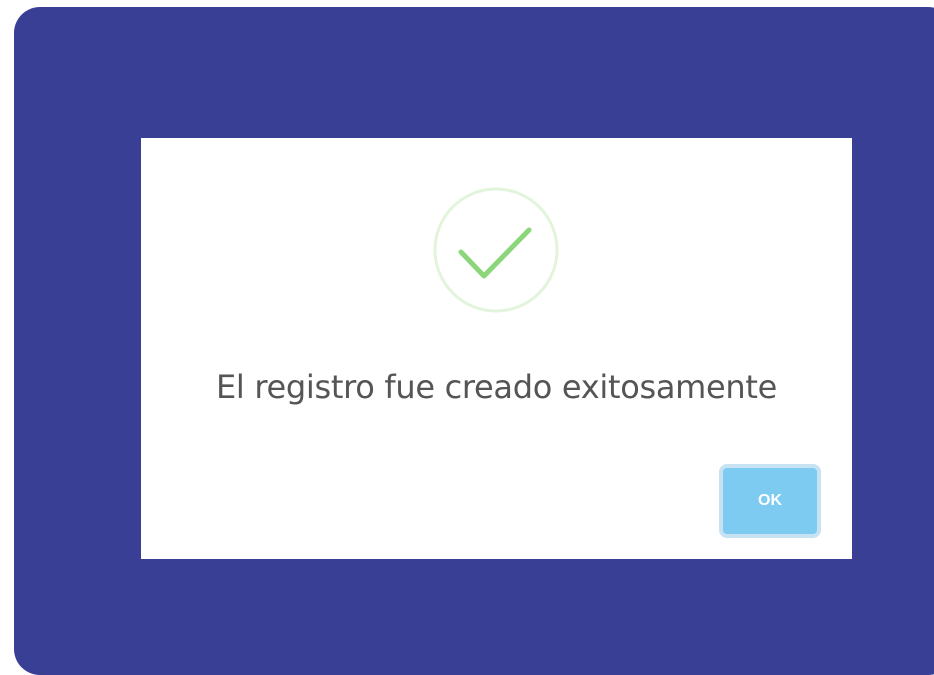  What do you see at coordinates (495, 253) in the screenshot?
I see `success-icon-check` at bounding box center [495, 253].